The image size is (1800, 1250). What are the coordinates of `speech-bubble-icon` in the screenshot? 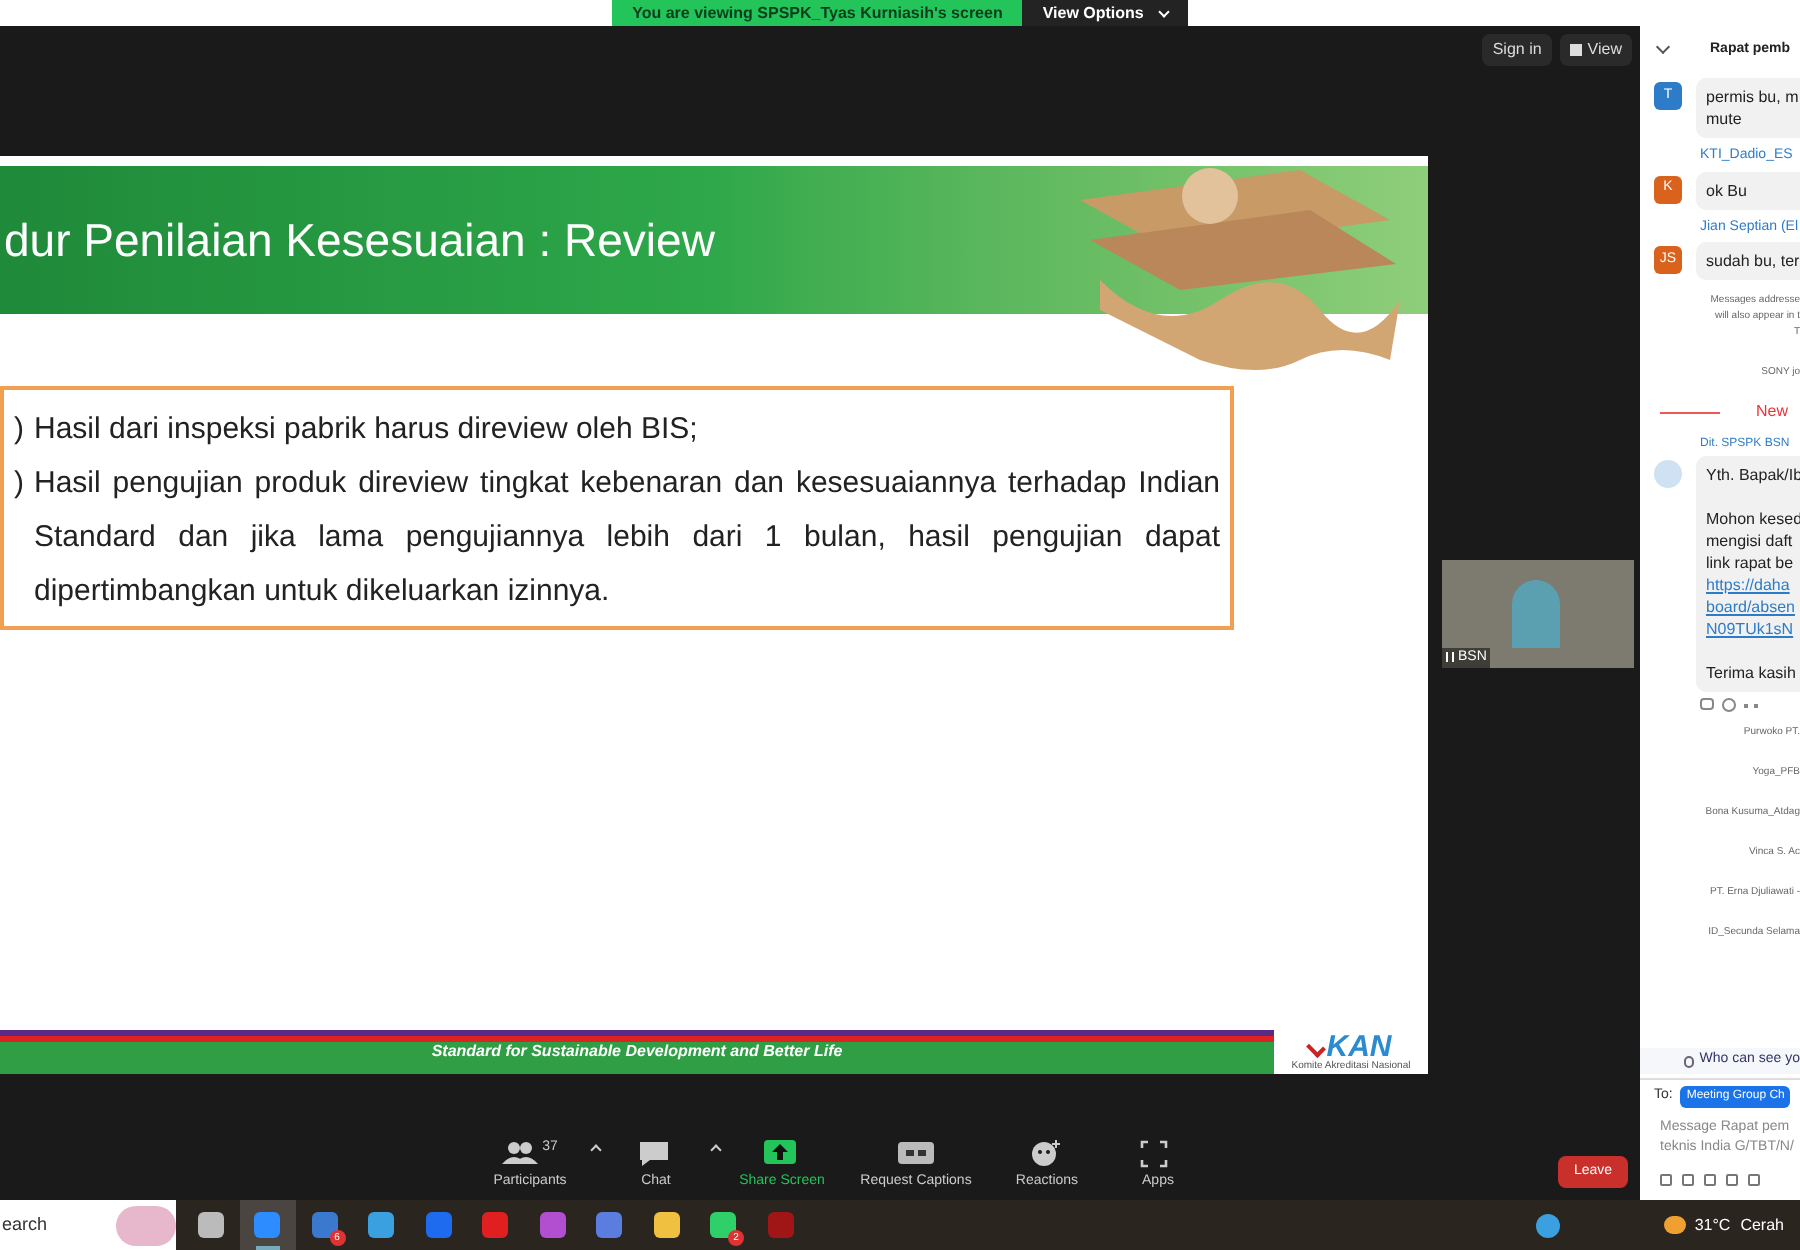 It's located at (656, 1154).